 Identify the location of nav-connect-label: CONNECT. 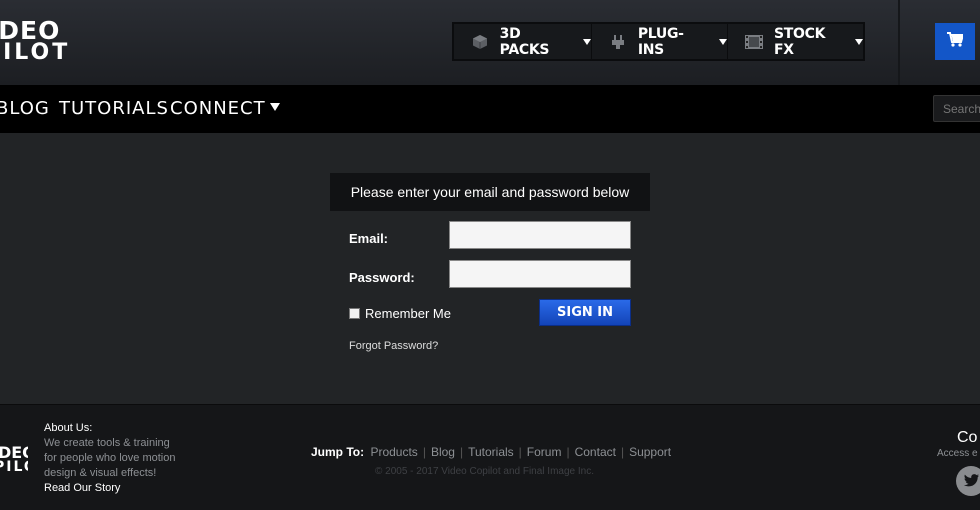
(218, 108).